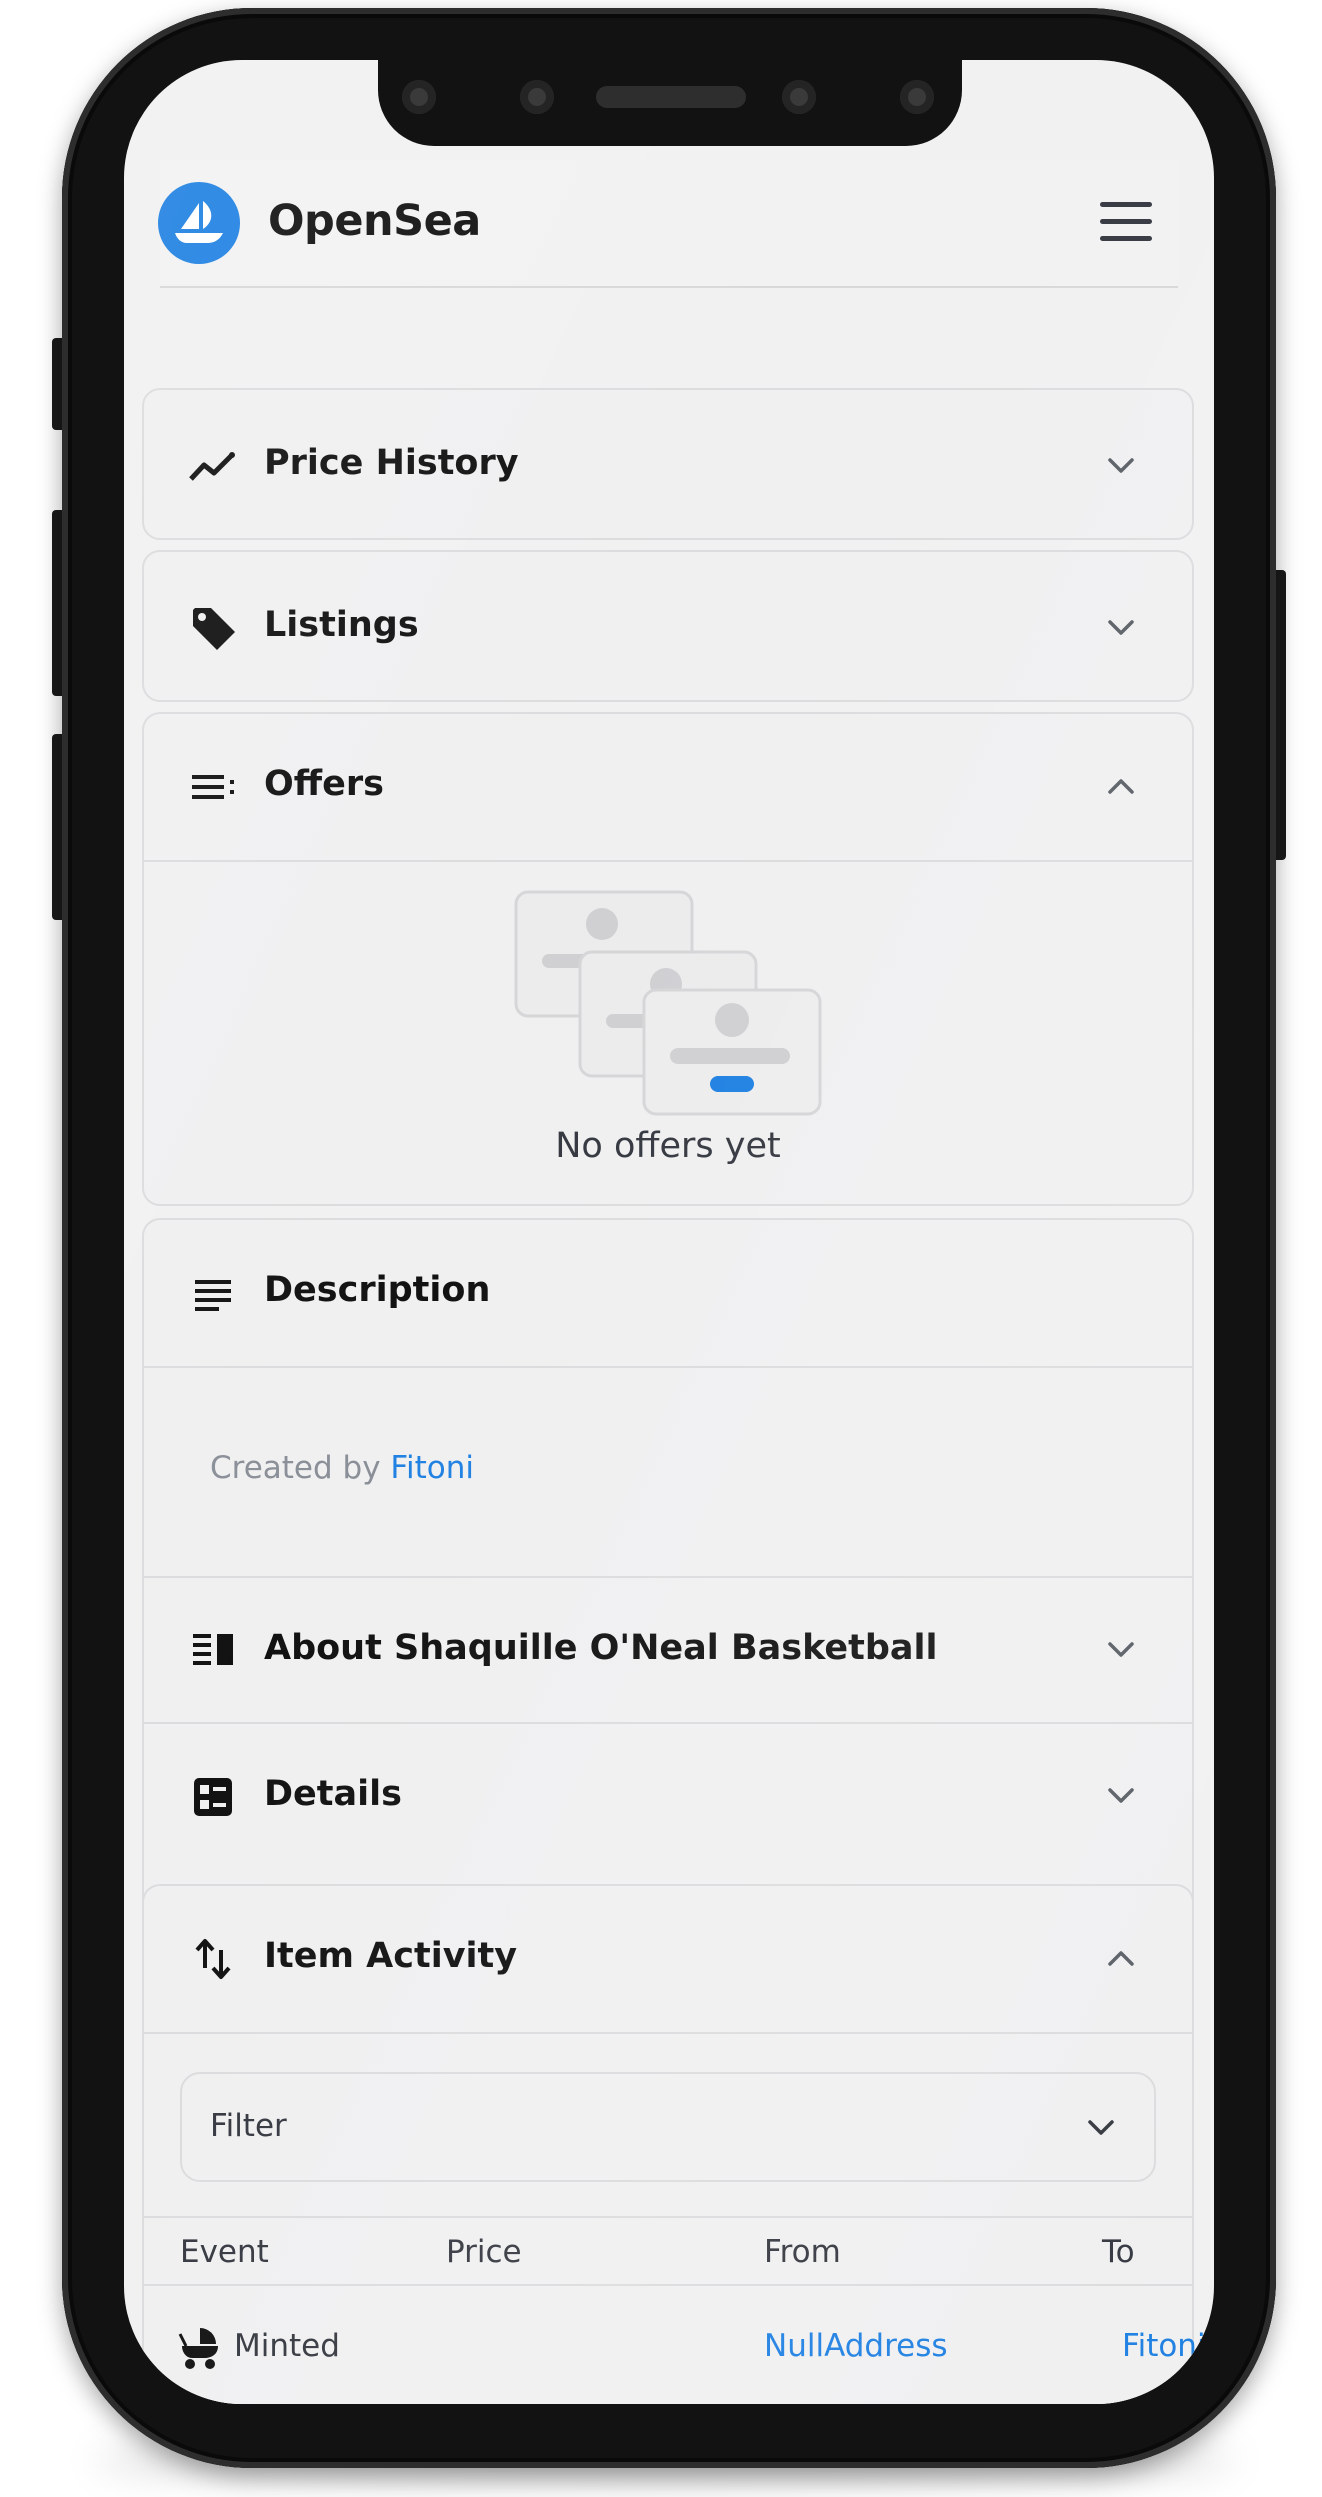 The width and height of the screenshot is (1322, 2497). What do you see at coordinates (675, 2345) in the screenshot?
I see `table-row: Minted NullAddress Fitoni` at bounding box center [675, 2345].